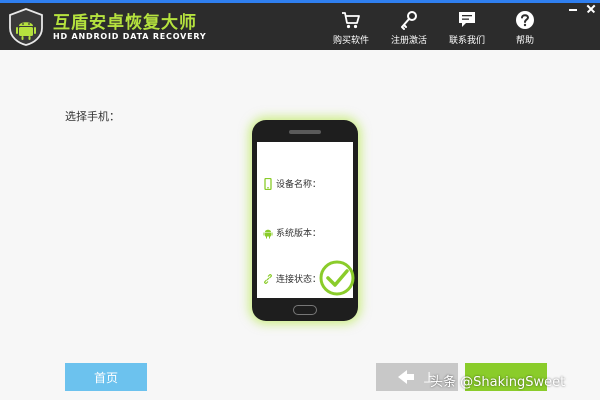  I want to click on android-shield-icon, so click(26, 27).